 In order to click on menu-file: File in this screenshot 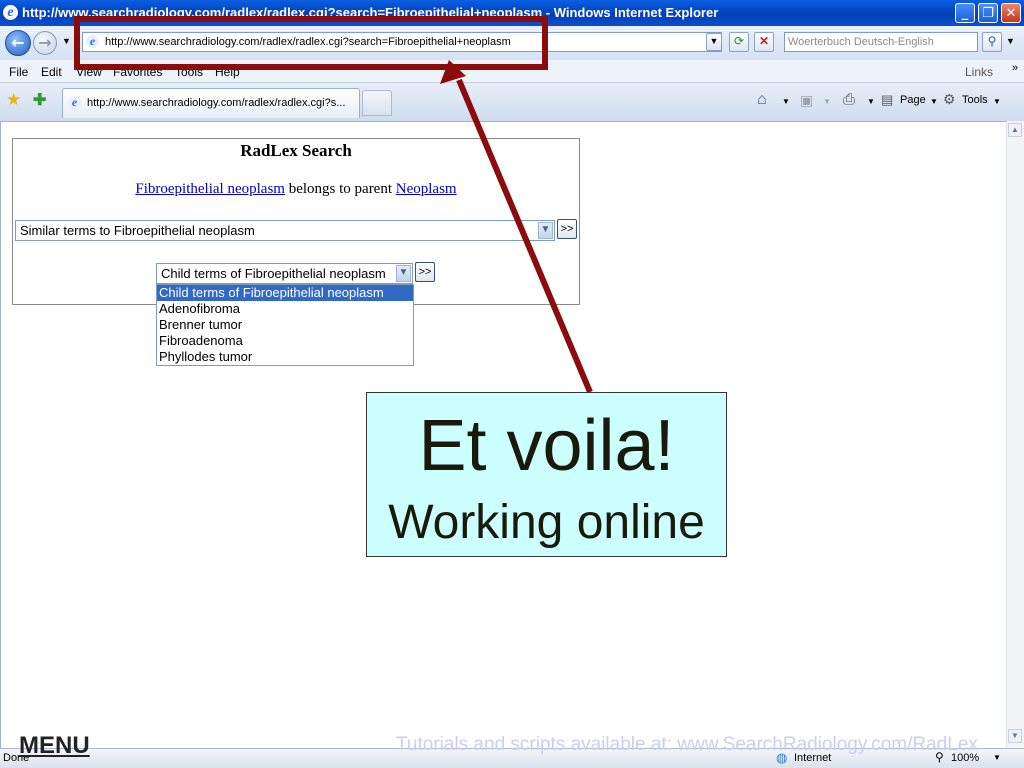, I will do `click(18, 72)`.